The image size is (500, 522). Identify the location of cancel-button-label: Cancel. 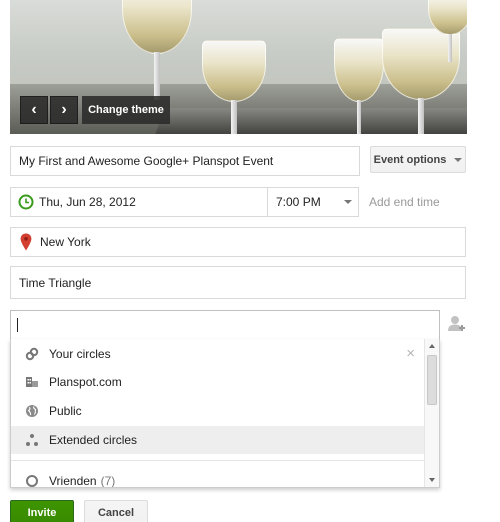
(116, 513).